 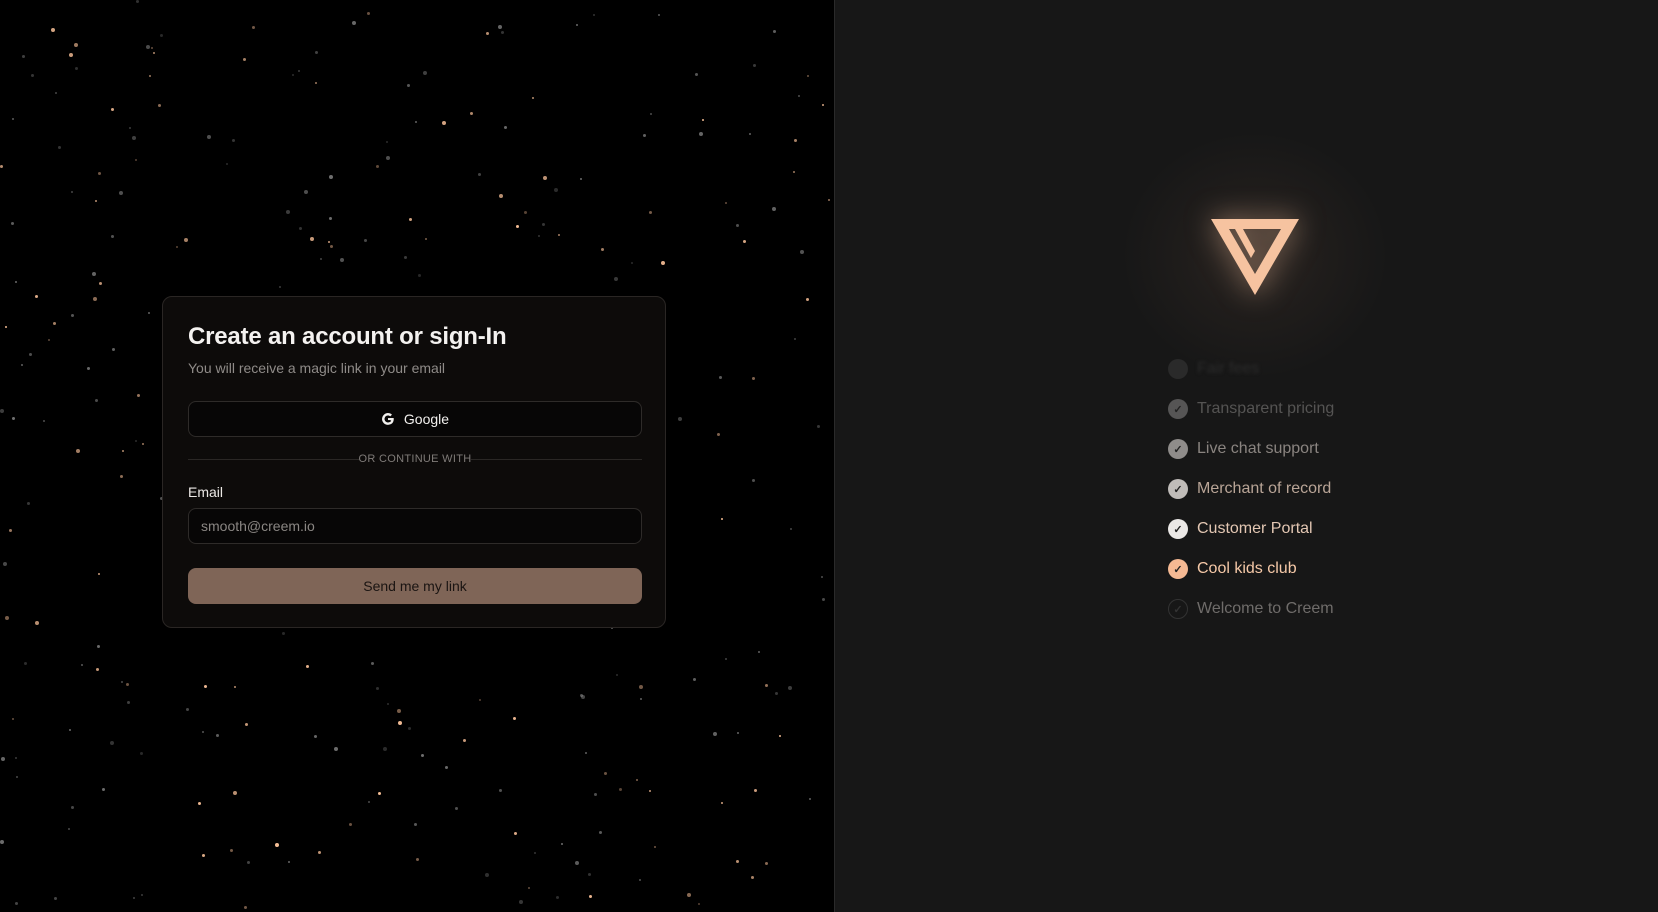 What do you see at coordinates (1298, 569) in the screenshot?
I see `feature-item: ✓ Cool kids club` at bounding box center [1298, 569].